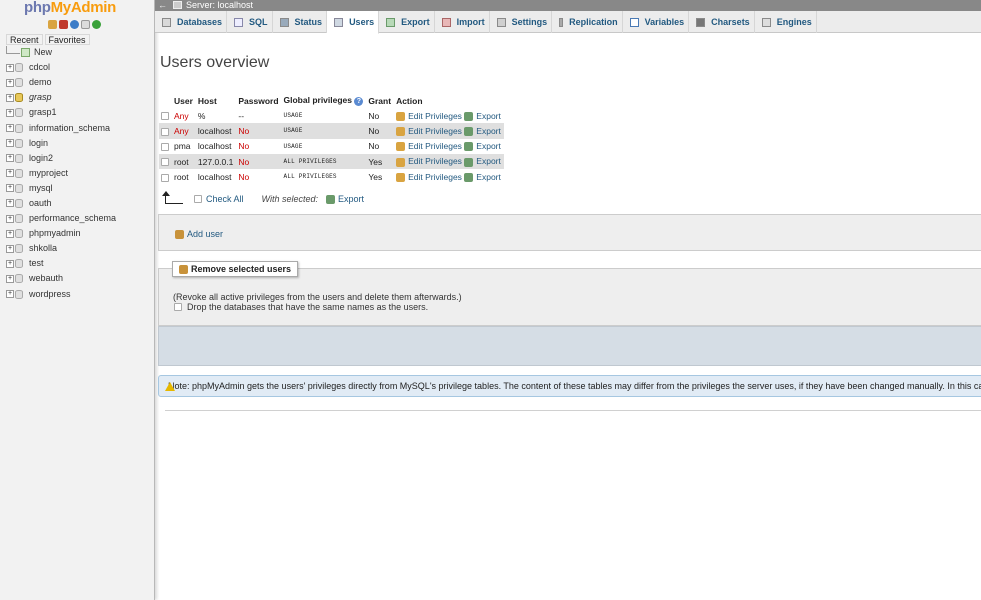  I want to click on tree-item-webauth: + webauth, so click(61, 278).